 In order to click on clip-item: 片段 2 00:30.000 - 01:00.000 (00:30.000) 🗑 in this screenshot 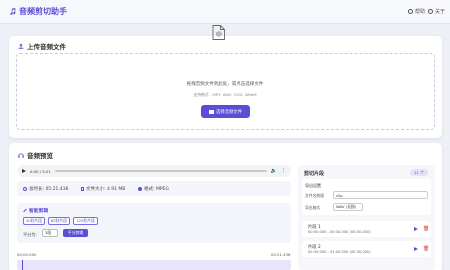, I will do `click(366, 249)`.